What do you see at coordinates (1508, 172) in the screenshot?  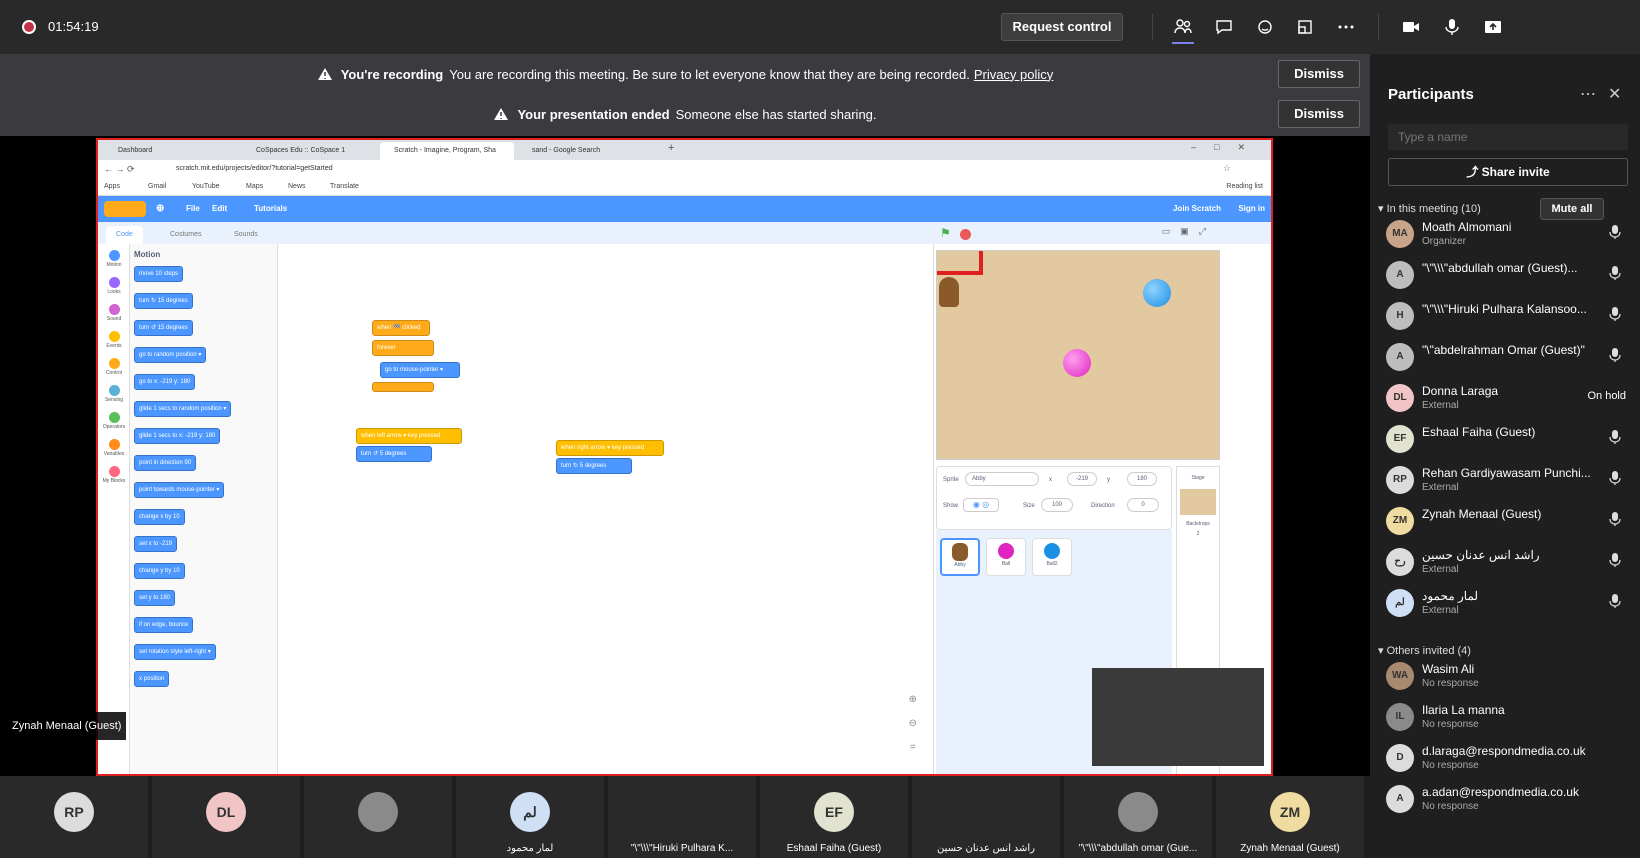 I see `share-invite-button: ⤴ Share invite` at bounding box center [1508, 172].